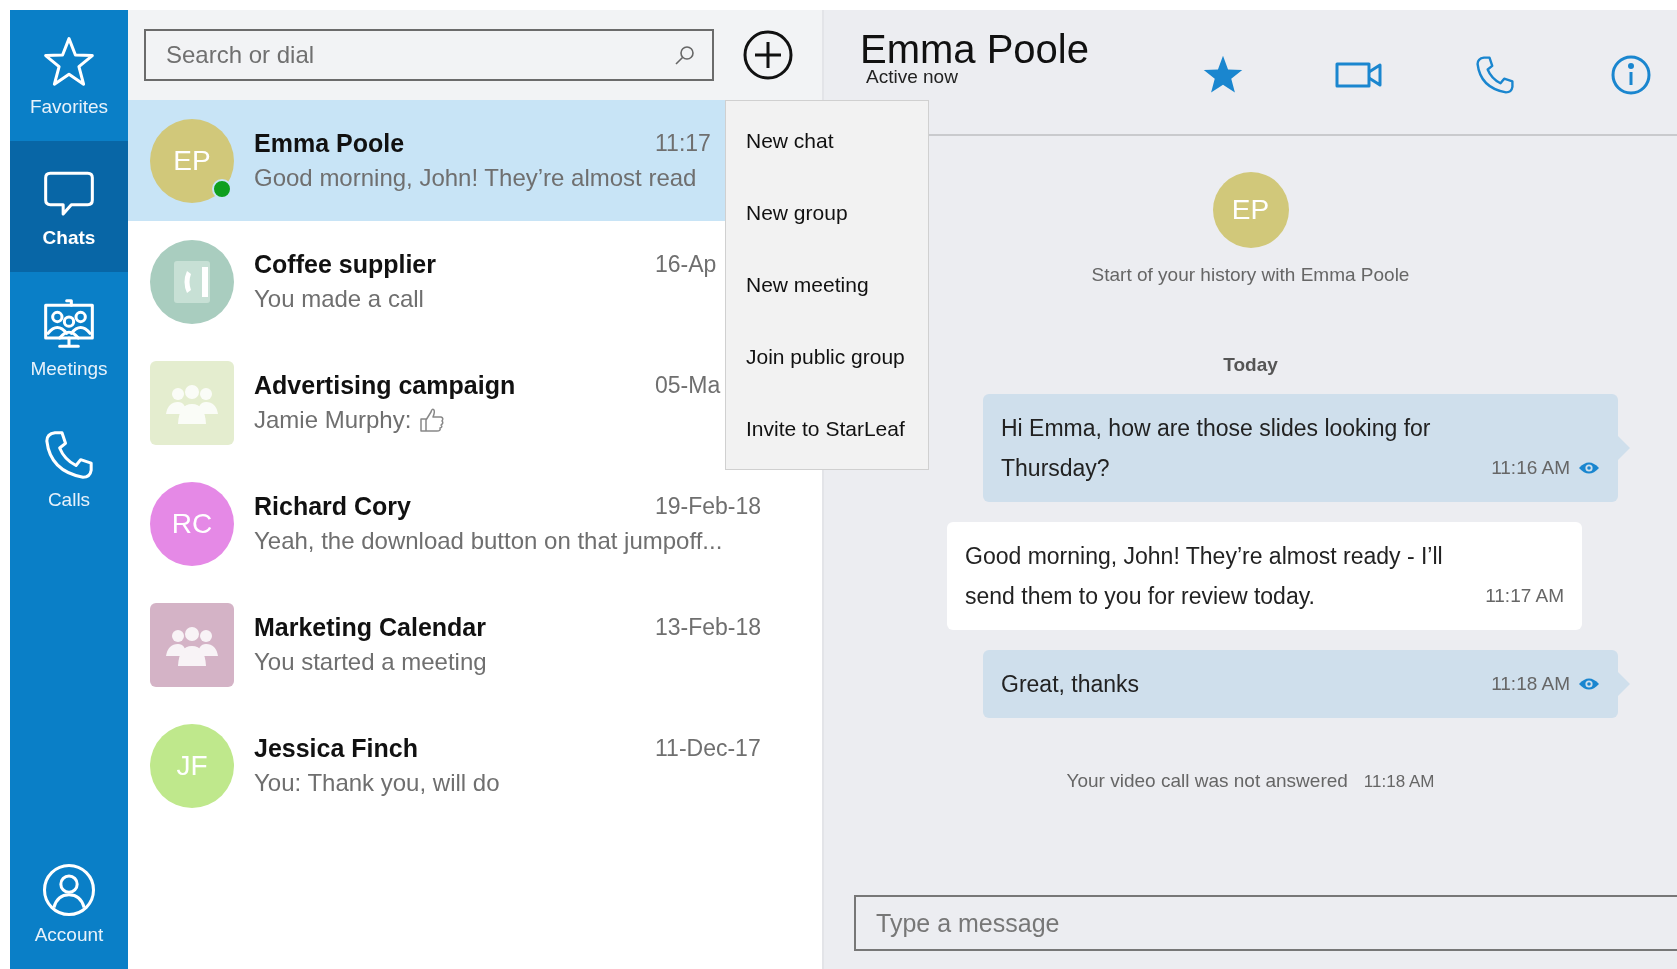 The width and height of the screenshot is (1677, 969). Describe the element at coordinates (330, 143) in the screenshot. I see `chat-name: Emma Poole` at that location.